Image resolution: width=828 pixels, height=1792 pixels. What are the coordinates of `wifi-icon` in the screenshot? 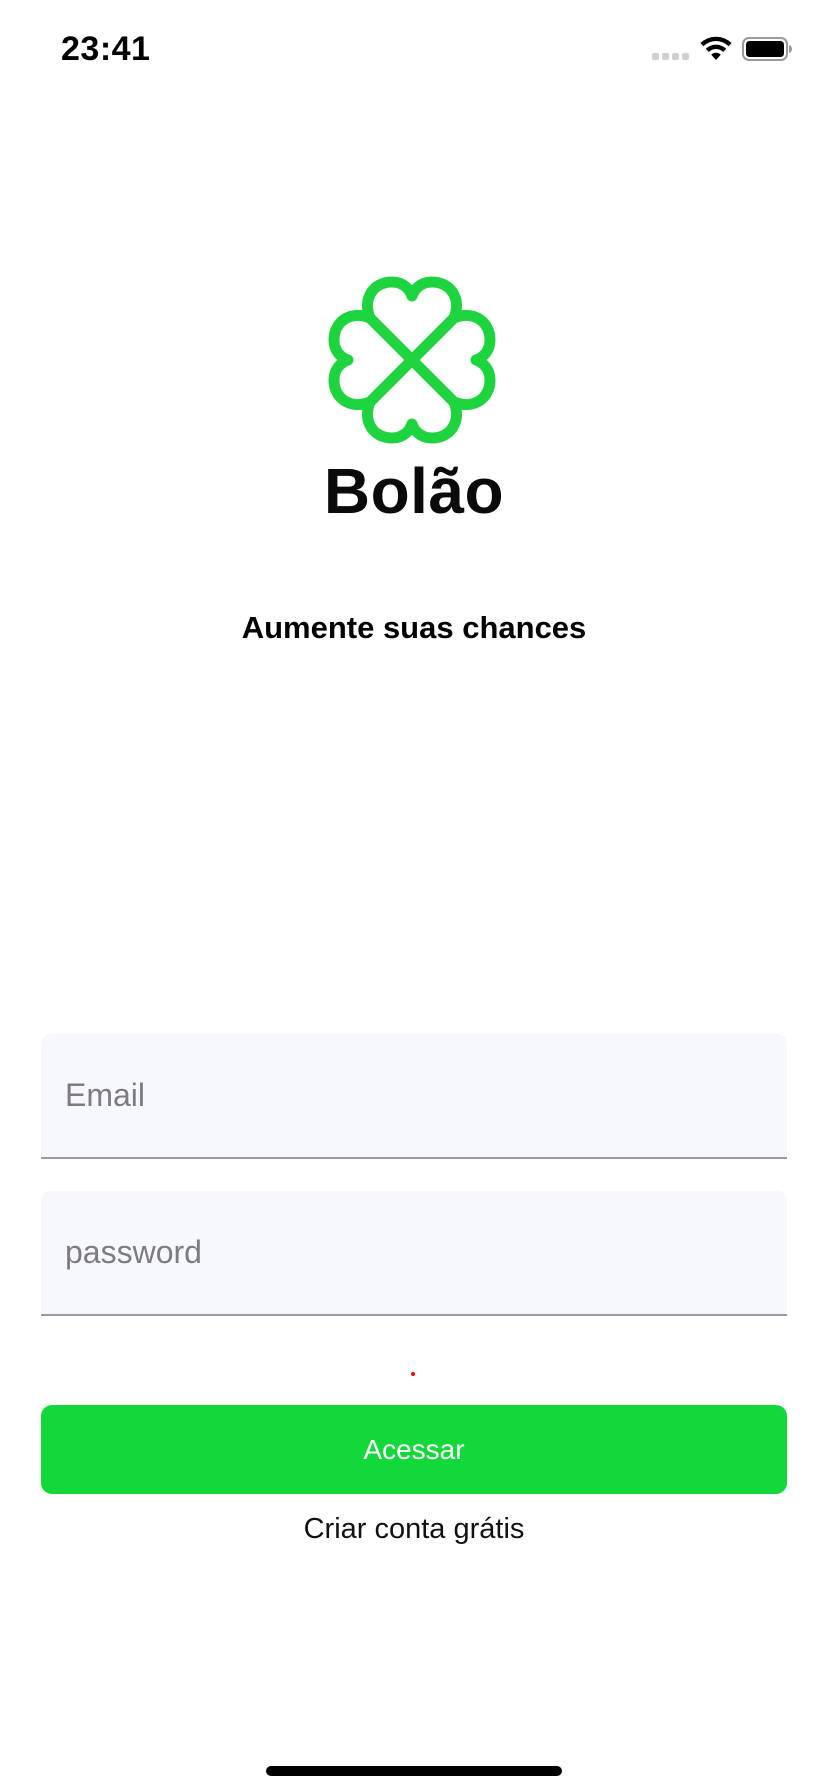 It's located at (716, 48).